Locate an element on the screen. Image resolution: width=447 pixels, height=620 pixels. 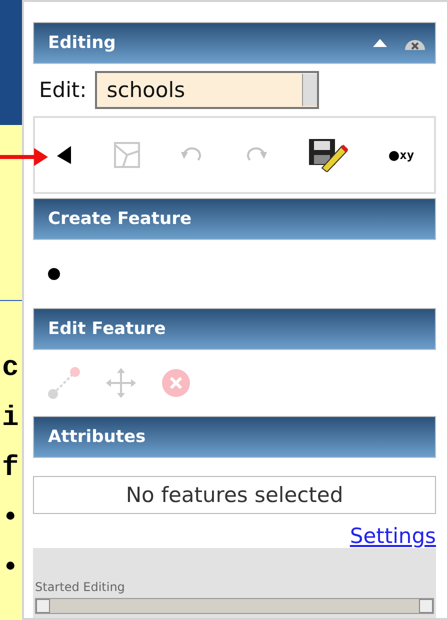
point-tool-button is located at coordinates (54, 274).